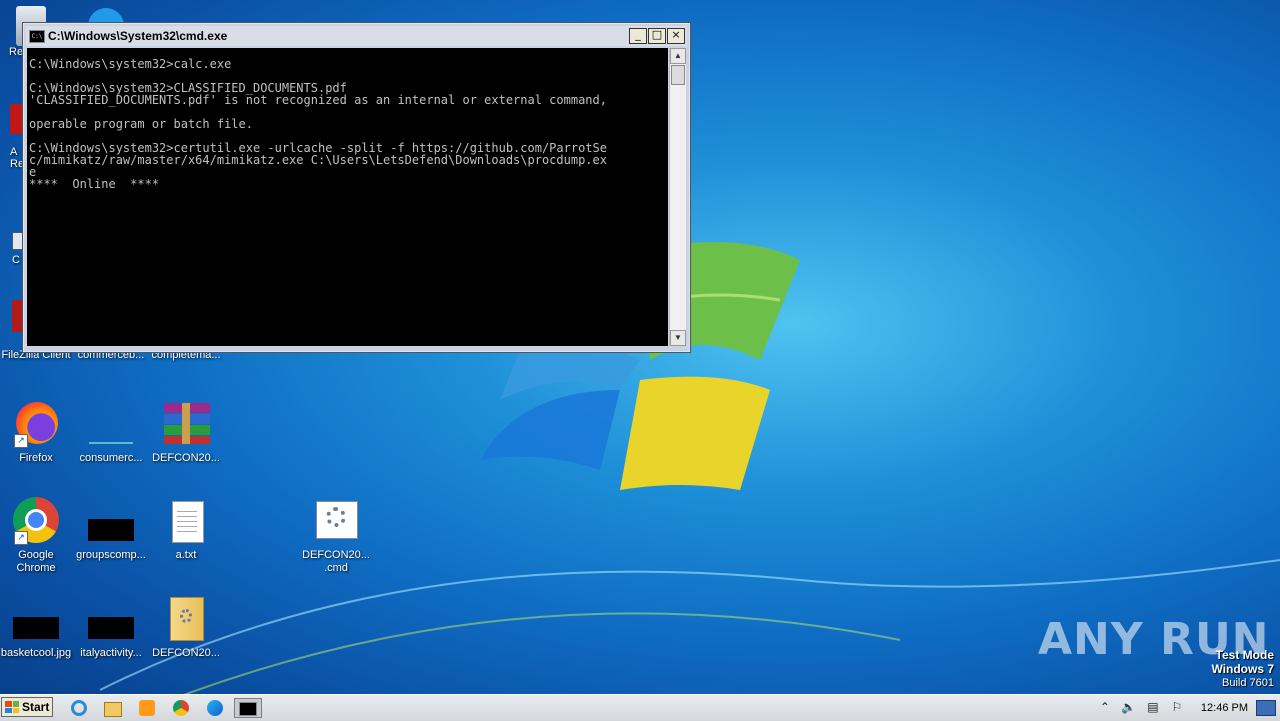 This screenshot has height=721, width=1280. Describe the element at coordinates (17, 316) in the screenshot. I see `filezilla-partial-icon` at that location.